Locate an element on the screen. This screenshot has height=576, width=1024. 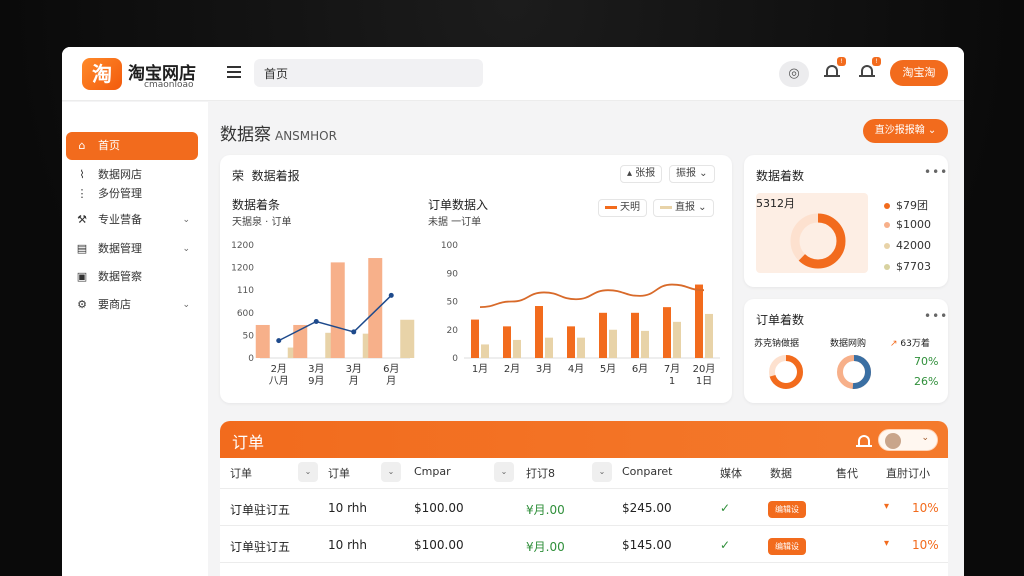
y-tick-label: 50 is located at coordinates (453, 303).